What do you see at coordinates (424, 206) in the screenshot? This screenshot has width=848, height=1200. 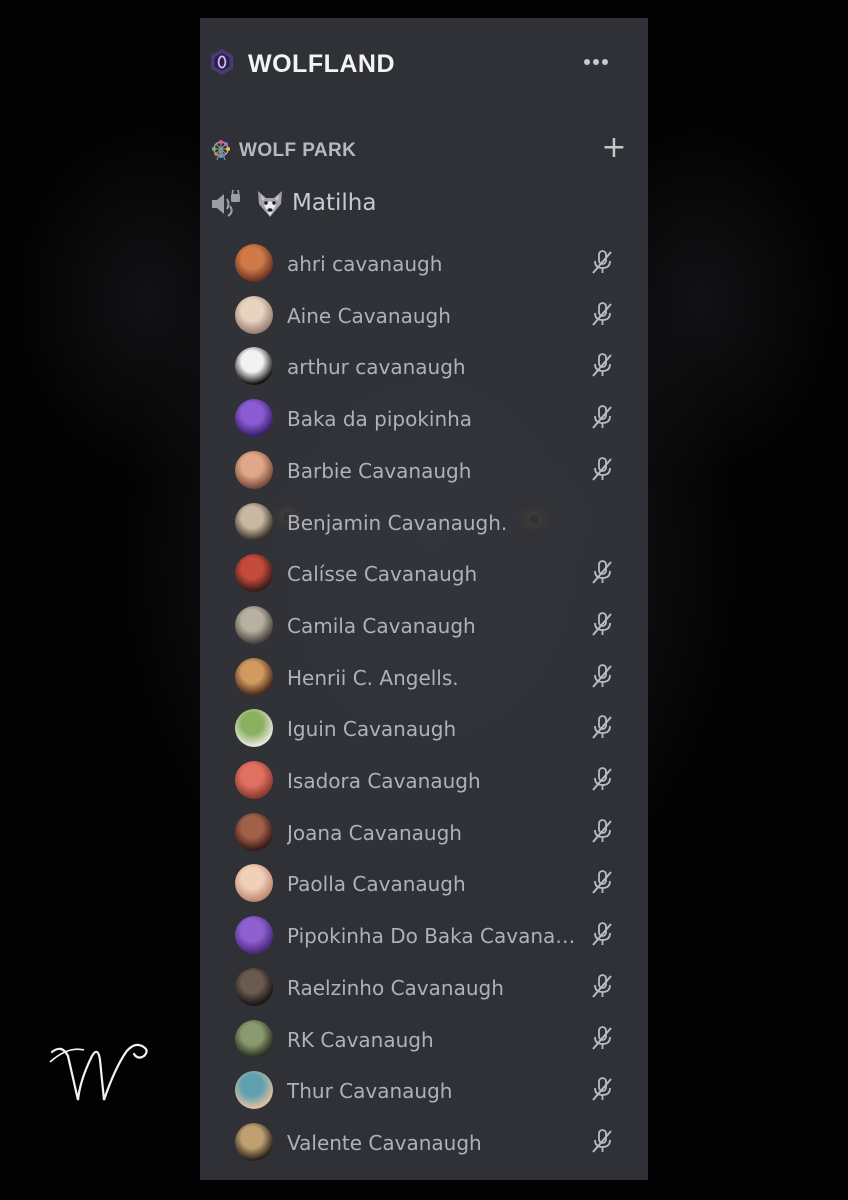 I see `voice-channel-matilha: Matilha` at bounding box center [424, 206].